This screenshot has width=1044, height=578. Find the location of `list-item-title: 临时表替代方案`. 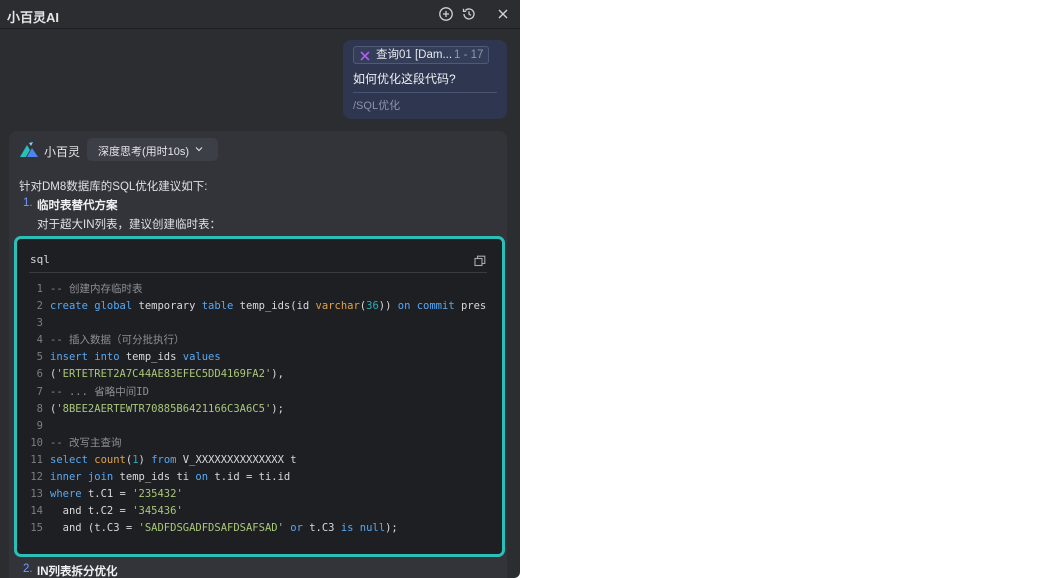

list-item-title: 临时表替代方案 is located at coordinates (77, 206).